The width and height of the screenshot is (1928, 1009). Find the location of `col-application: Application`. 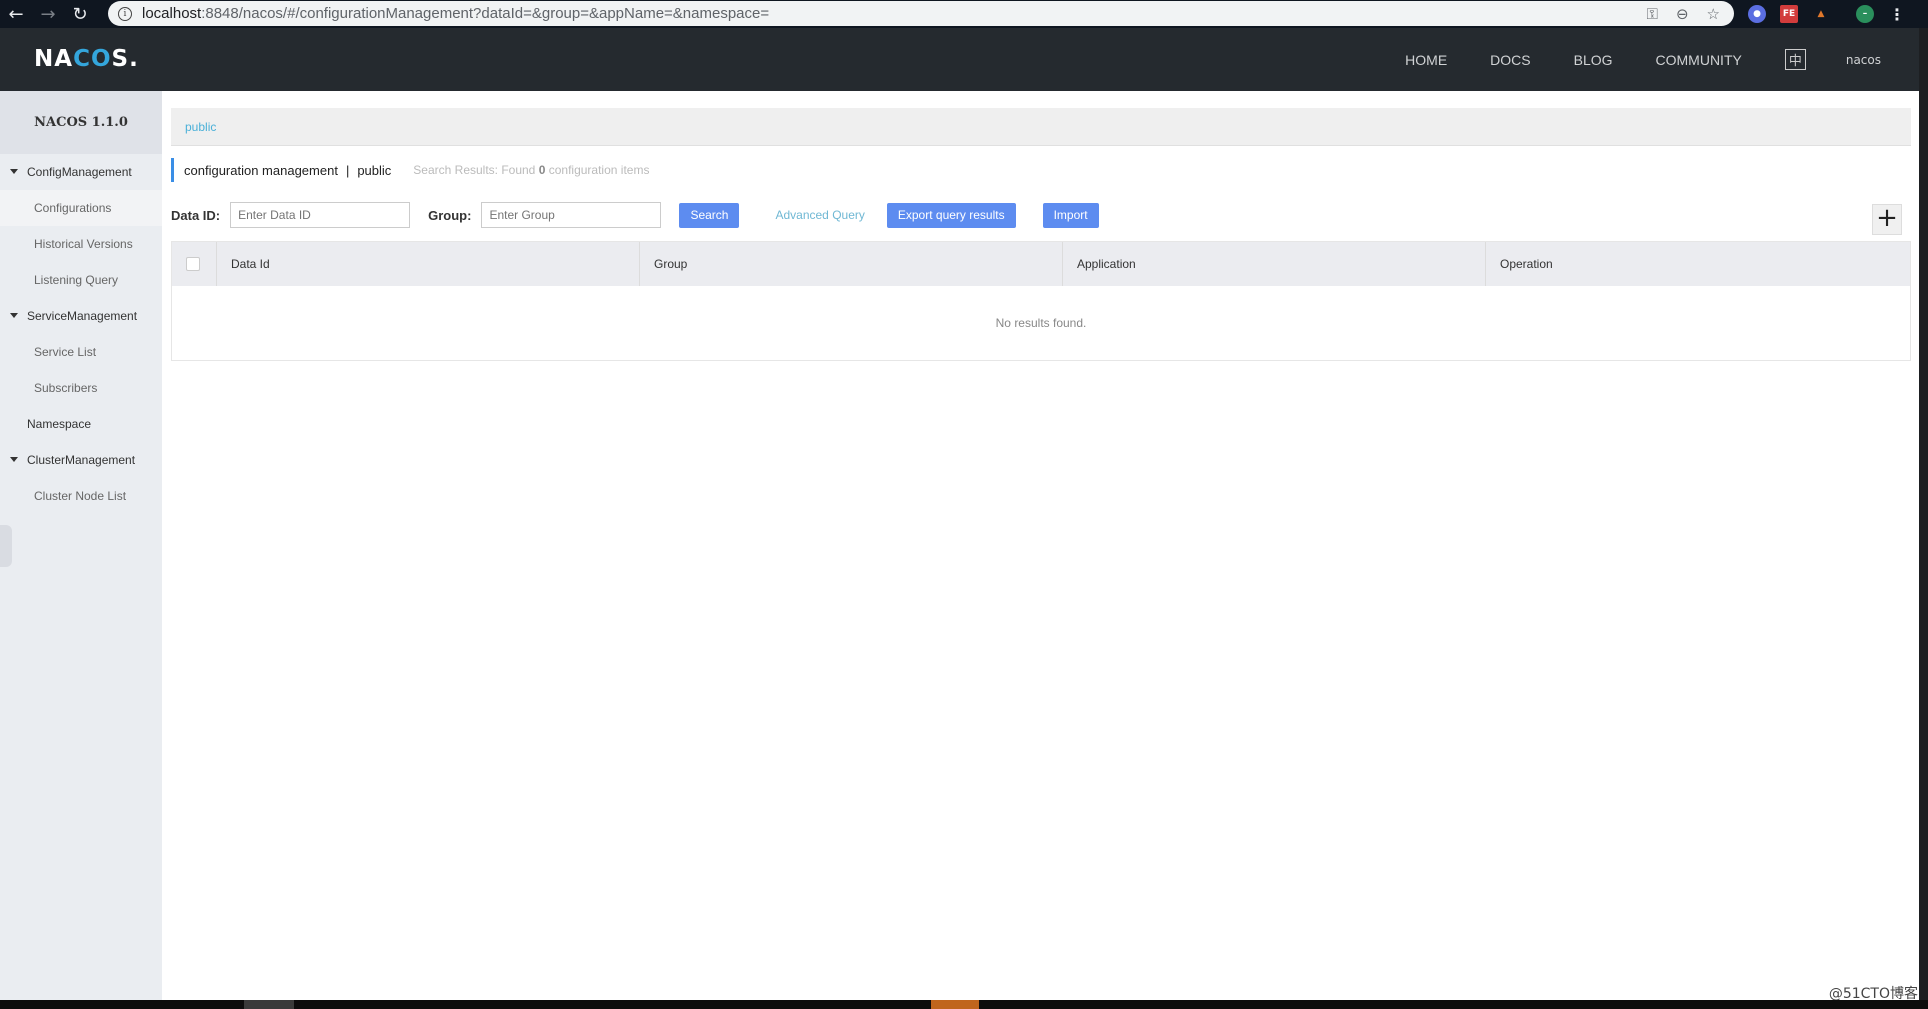

col-application: Application is located at coordinates (1274, 264).